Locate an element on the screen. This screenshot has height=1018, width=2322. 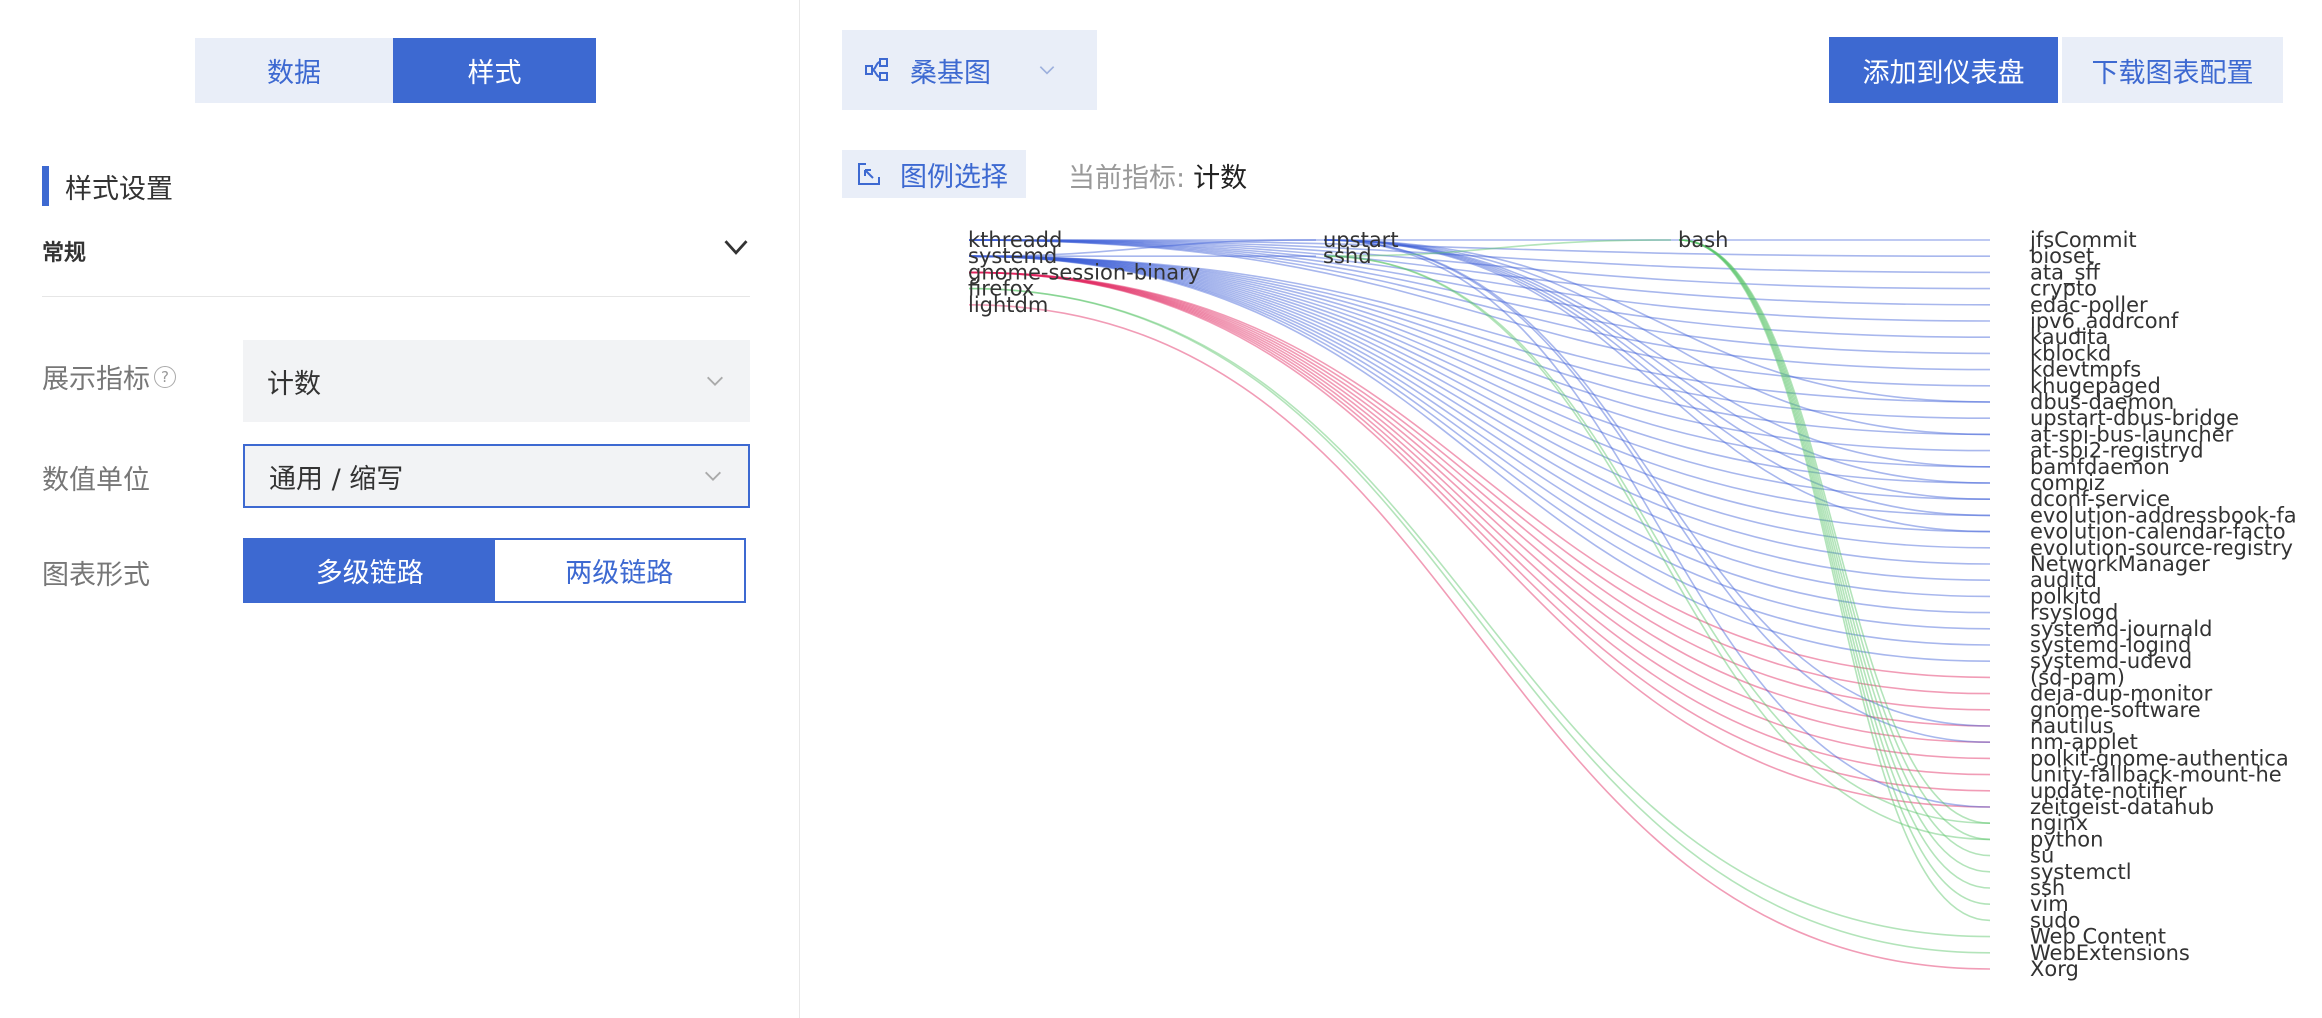
section-accent-bar is located at coordinates (45, 186).